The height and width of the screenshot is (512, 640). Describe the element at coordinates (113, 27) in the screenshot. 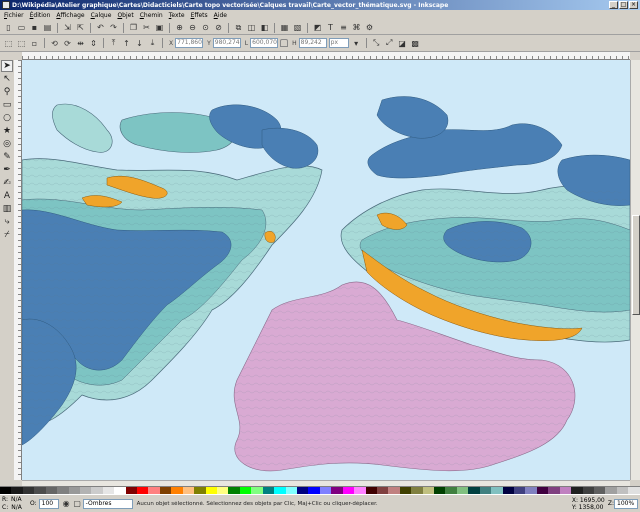

I see `redo-icon: ↷` at that location.